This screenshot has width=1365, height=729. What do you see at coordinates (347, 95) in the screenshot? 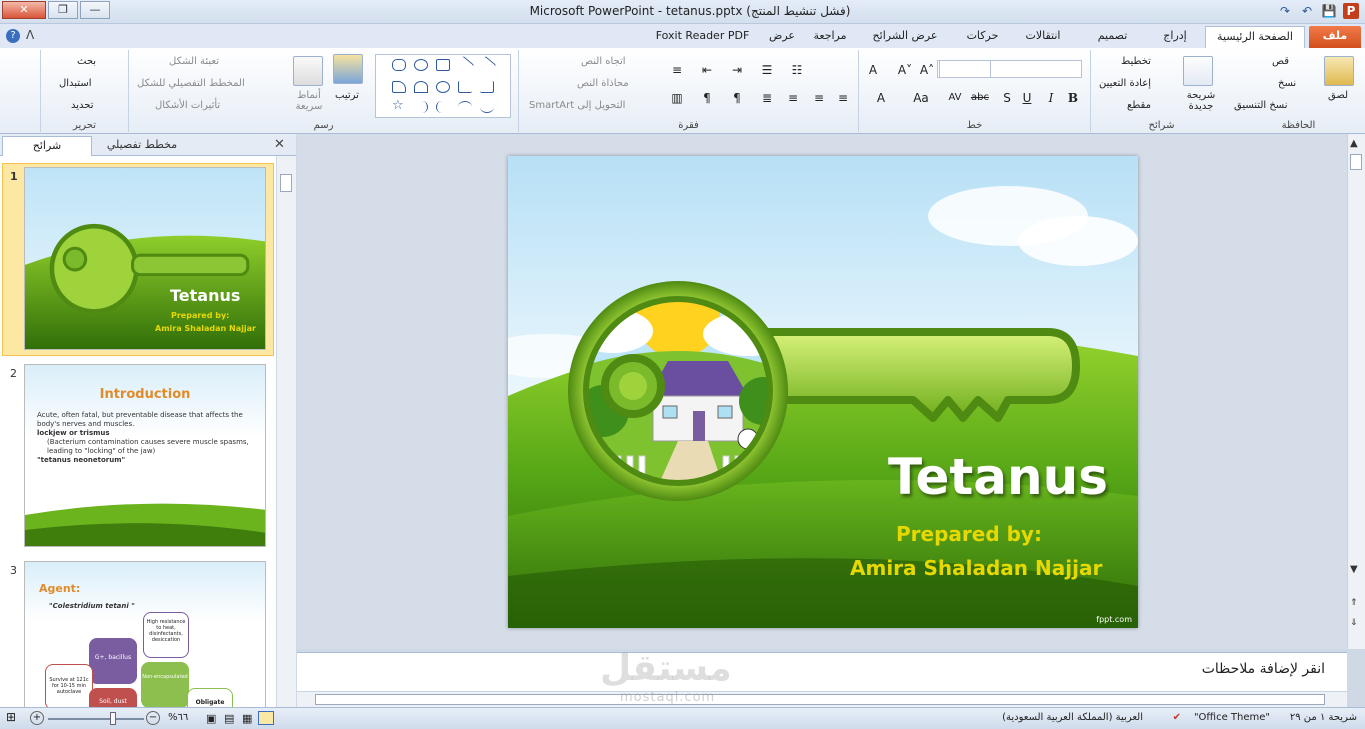
I see `arrange-button: ترتيب` at bounding box center [347, 95].